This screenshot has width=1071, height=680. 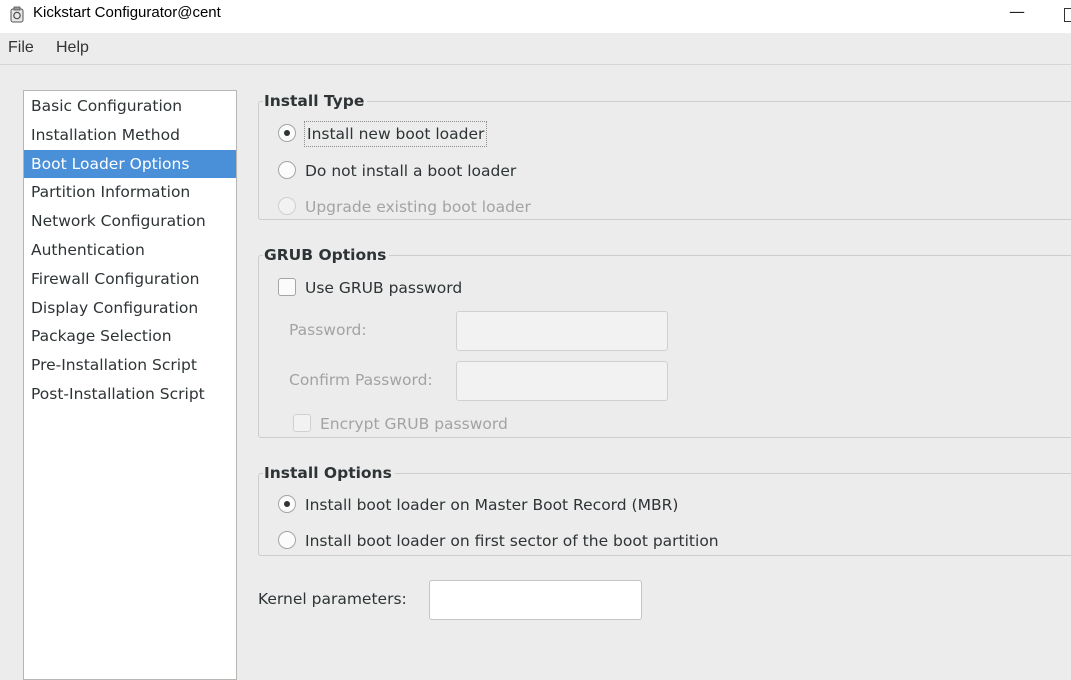 I want to click on sidebar-item-authentication: Authentication, so click(x=130, y=250).